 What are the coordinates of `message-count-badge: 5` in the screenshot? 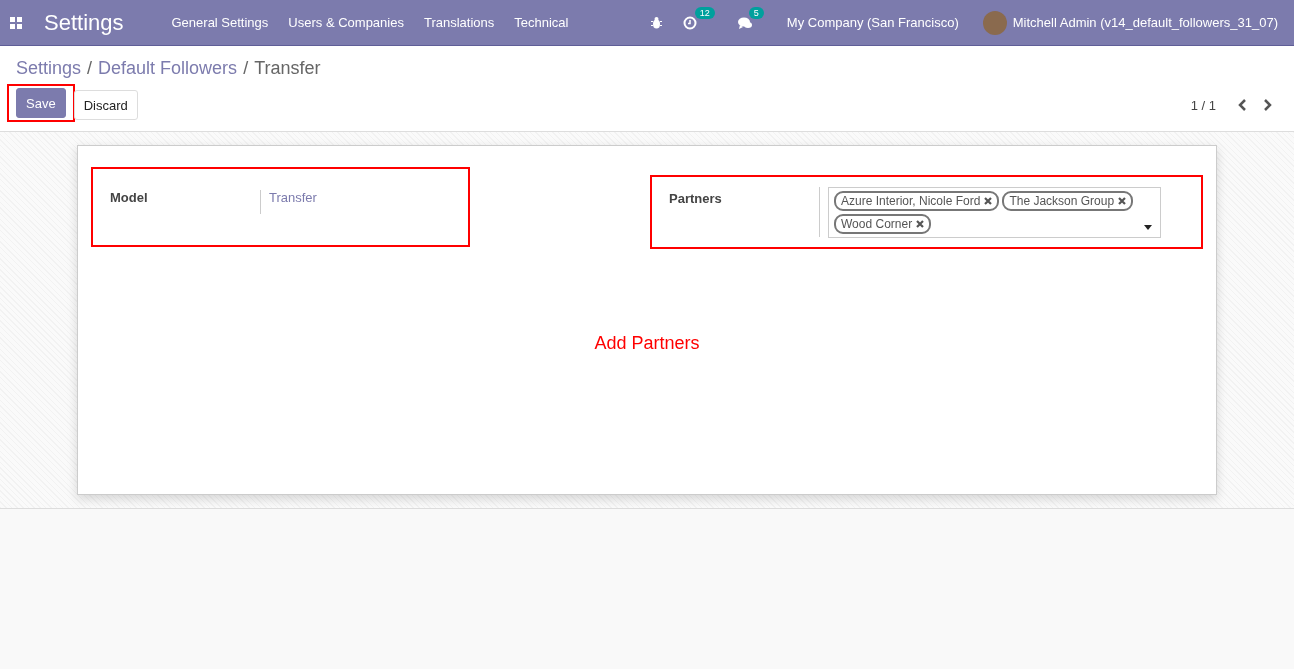 It's located at (756, 12).